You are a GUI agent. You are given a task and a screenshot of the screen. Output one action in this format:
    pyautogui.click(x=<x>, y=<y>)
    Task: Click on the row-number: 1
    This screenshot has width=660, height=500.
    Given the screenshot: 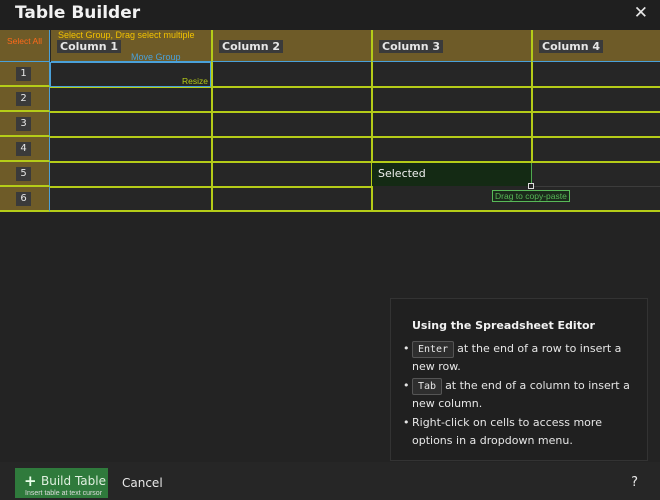 What is the action you would take?
    pyautogui.click(x=23, y=74)
    